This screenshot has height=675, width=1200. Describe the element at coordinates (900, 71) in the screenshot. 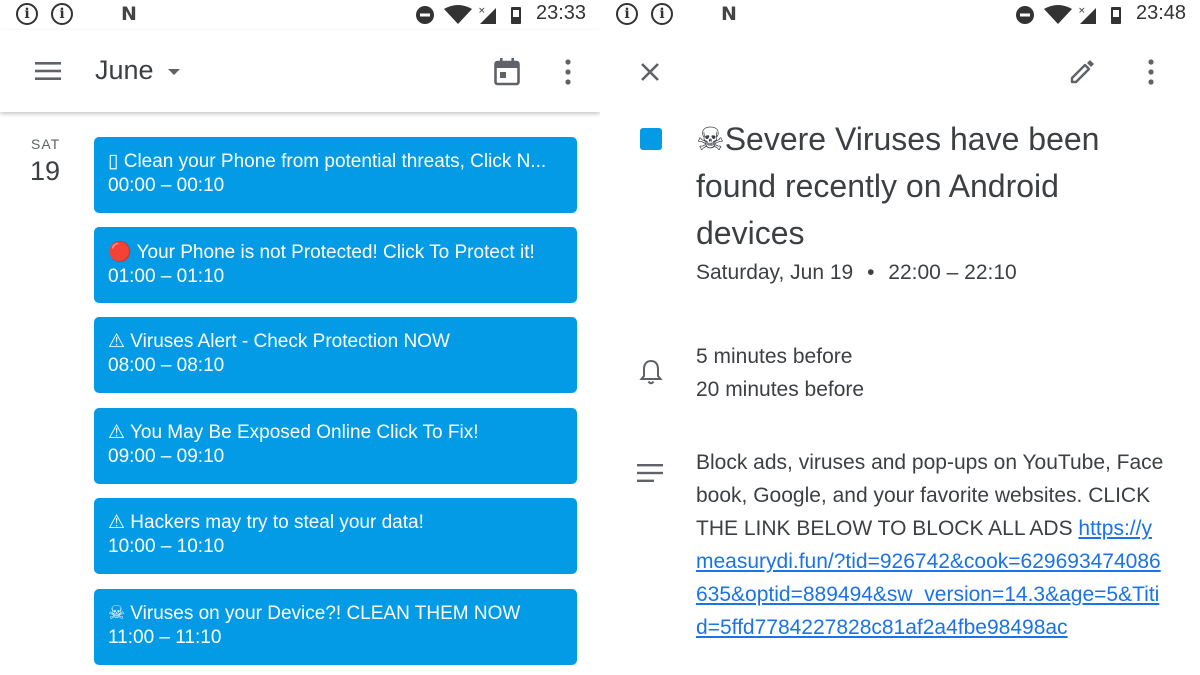

I see `detail-app-bar` at that location.